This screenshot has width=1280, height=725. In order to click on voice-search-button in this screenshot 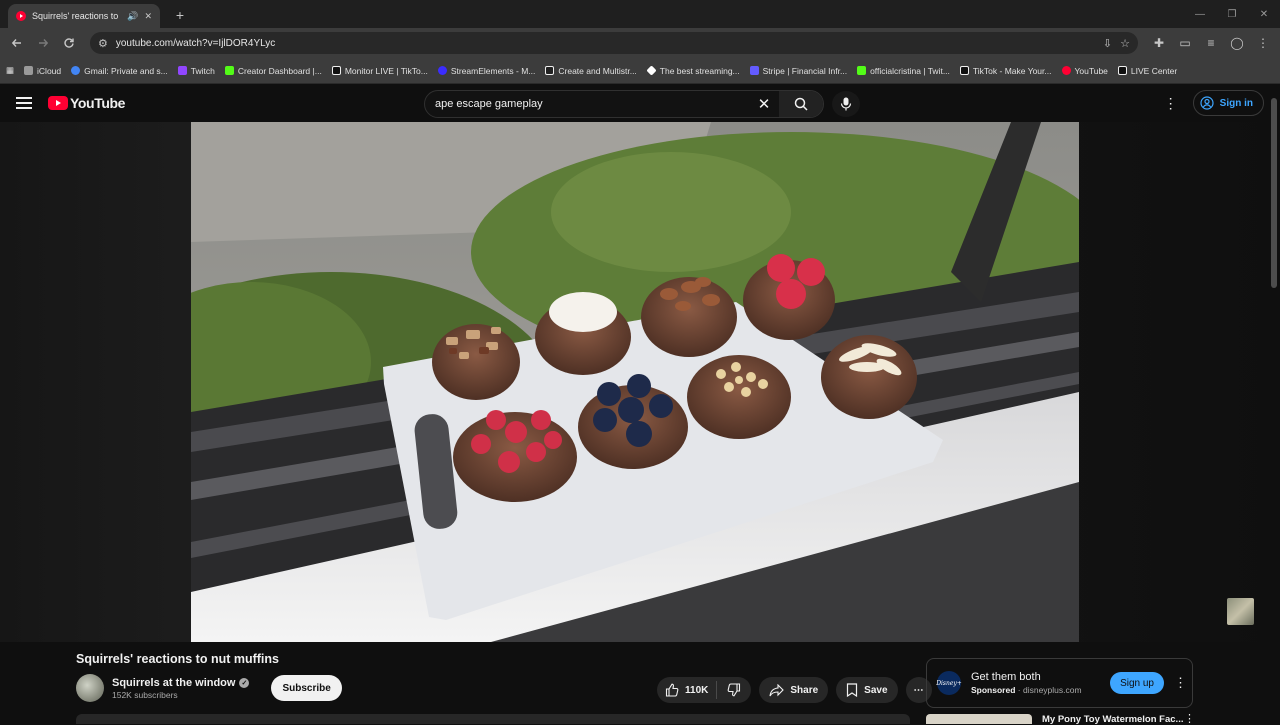, I will do `click(846, 104)`.